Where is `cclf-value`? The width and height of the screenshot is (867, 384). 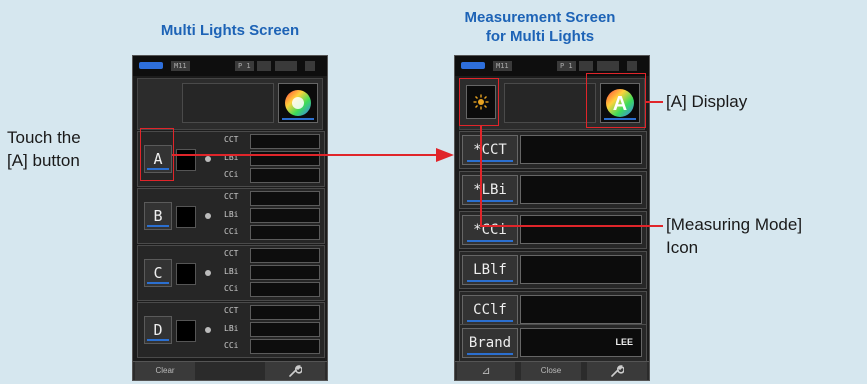 cclf-value is located at coordinates (581, 309).